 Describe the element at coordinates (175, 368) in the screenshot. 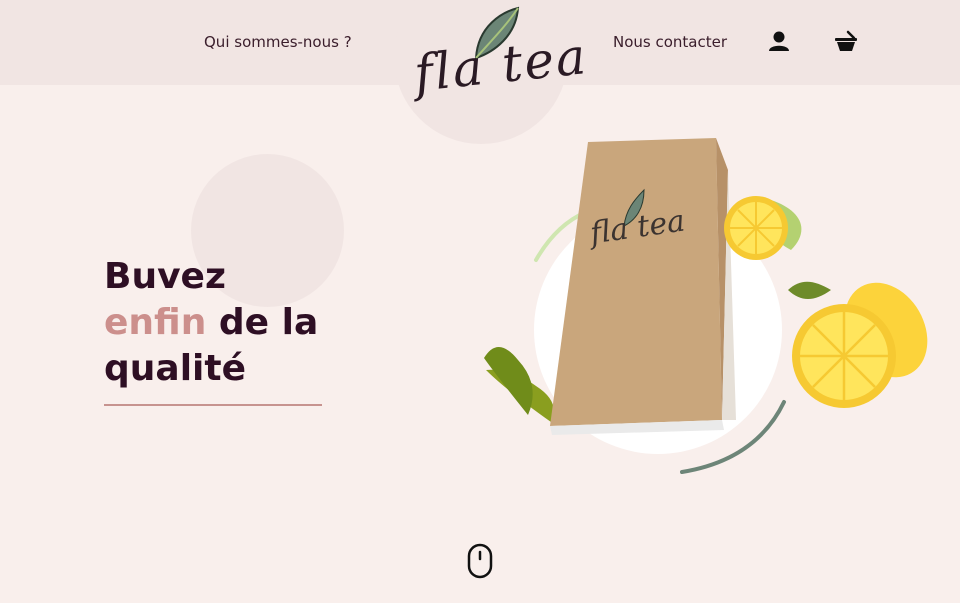

I see `headline-word-qualite: qualité` at that location.